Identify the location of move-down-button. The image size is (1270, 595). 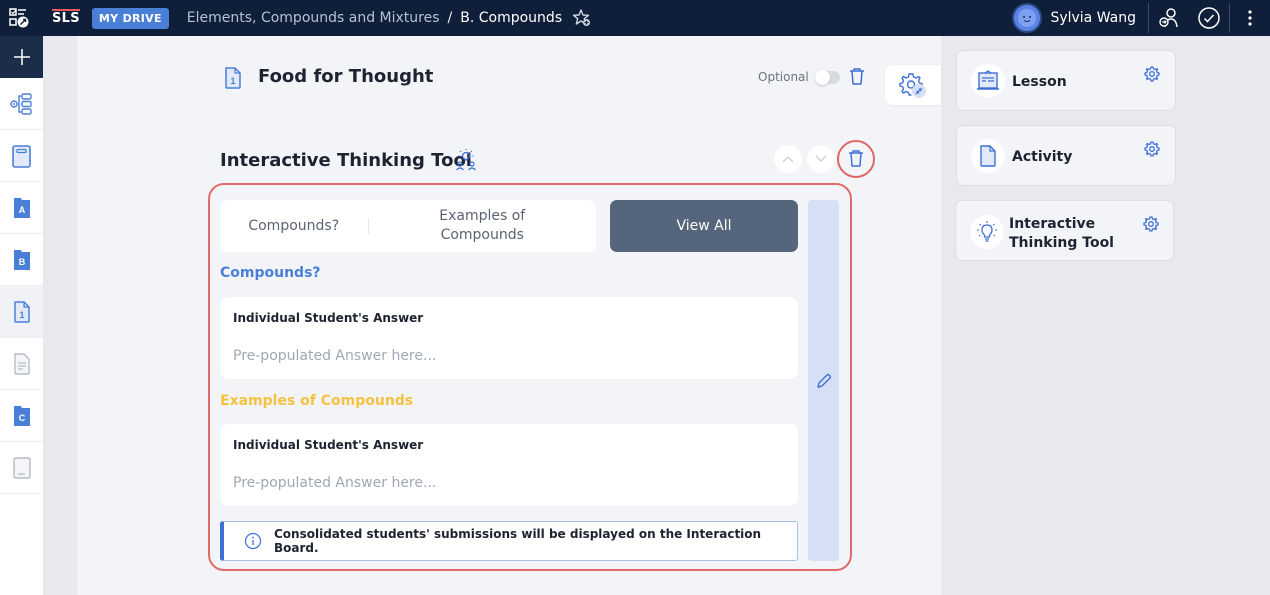
(821, 159).